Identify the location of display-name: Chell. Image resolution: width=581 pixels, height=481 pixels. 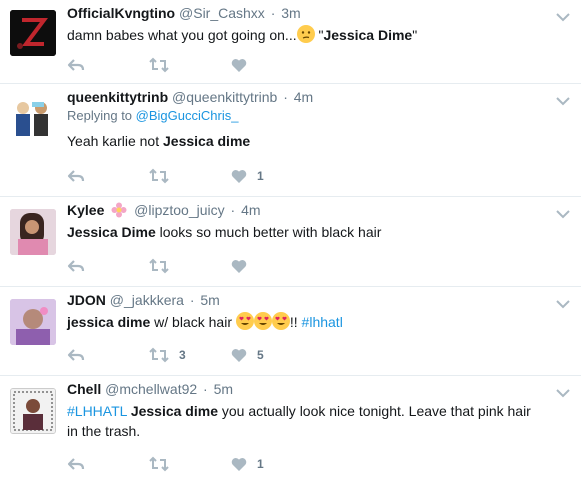
(84, 389).